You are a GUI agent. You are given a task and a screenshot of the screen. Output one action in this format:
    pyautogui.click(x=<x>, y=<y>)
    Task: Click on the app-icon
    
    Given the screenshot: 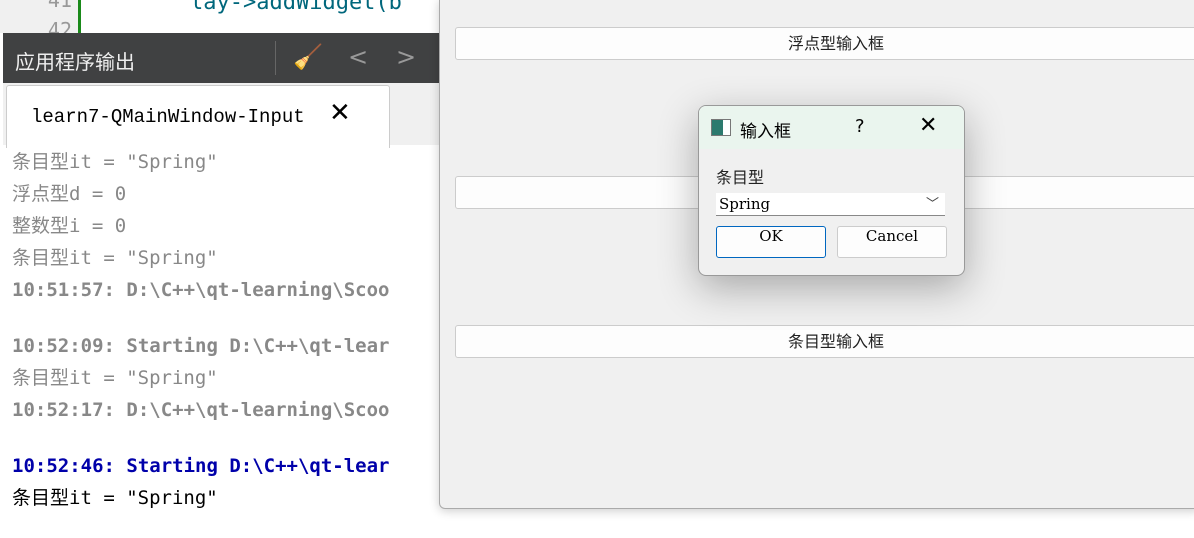 What is the action you would take?
    pyautogui.click(x=721, y=127)
    